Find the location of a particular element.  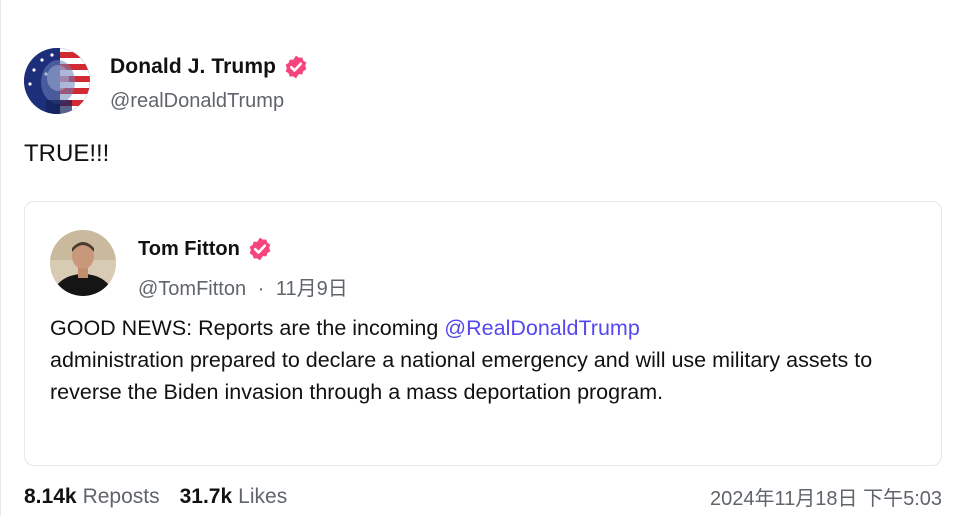

quoted-author-name-row: Tom Fitton is located at coordinates (243, 249).